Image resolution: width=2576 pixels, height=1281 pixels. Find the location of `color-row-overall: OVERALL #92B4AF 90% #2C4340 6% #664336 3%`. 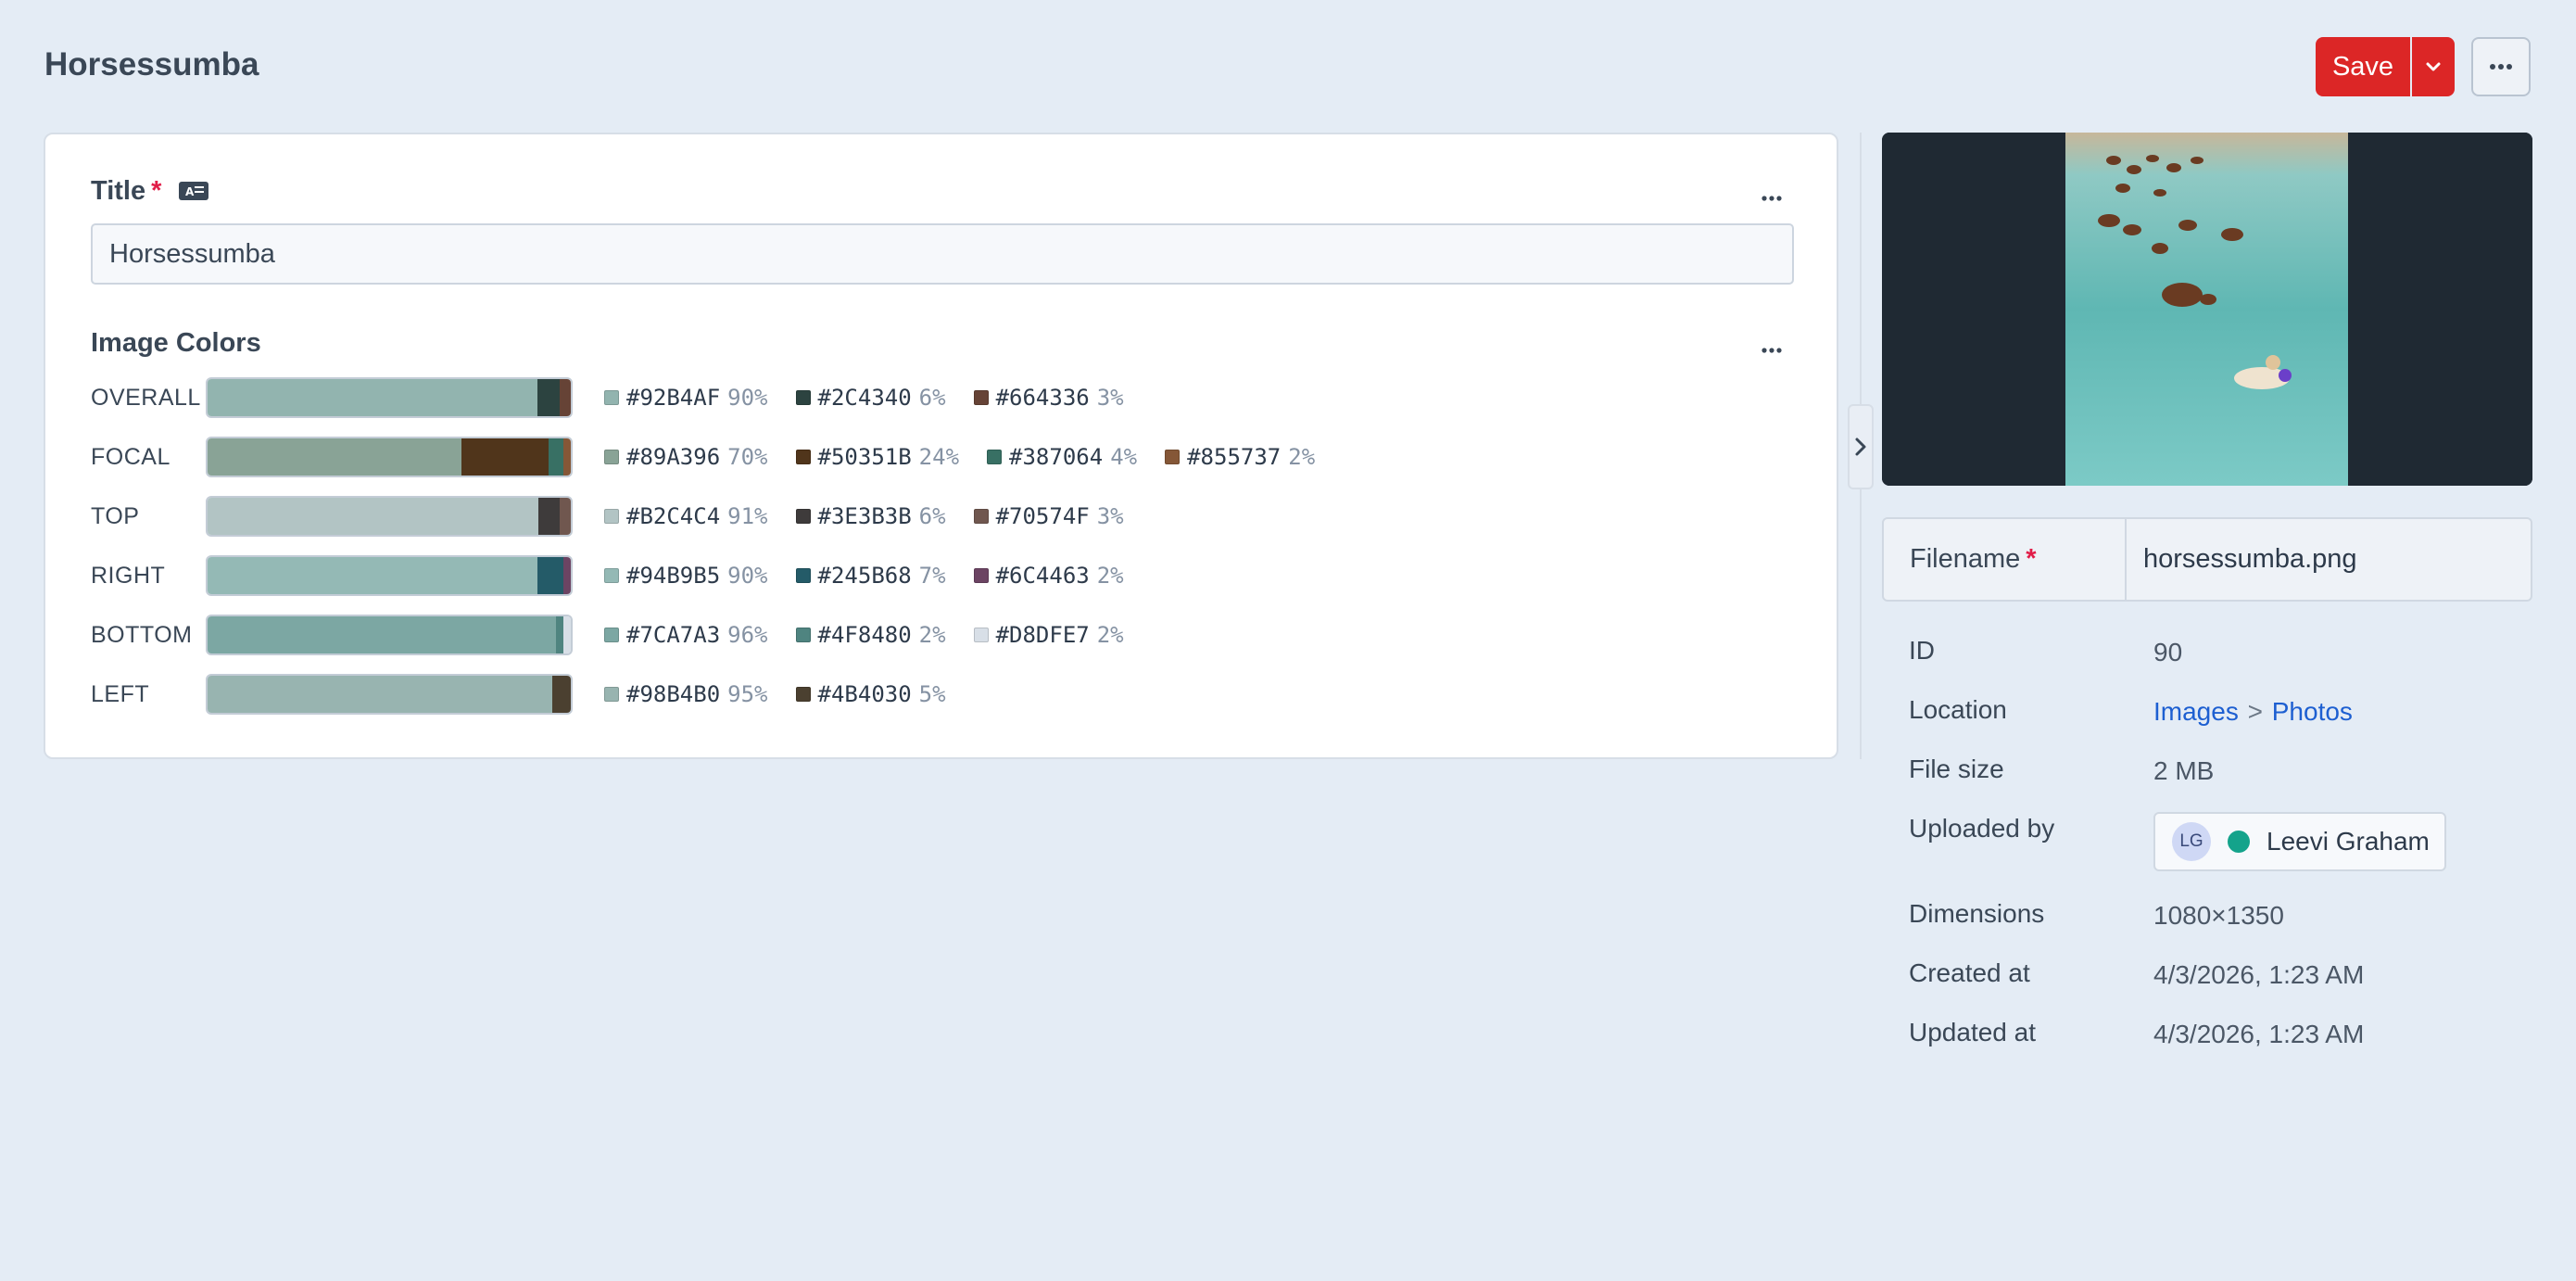

color-row-overall: OVERALL #92B4AF 90% #2C4340 6% #664336 3% is located at coordinates (621, 398).